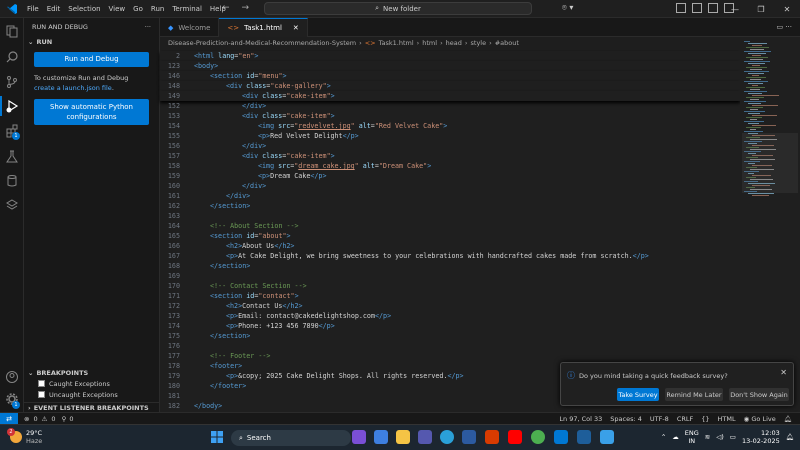 The width and height of the screenshot is (800, 450). I want to click on code-line: 163, so click(450, 216).